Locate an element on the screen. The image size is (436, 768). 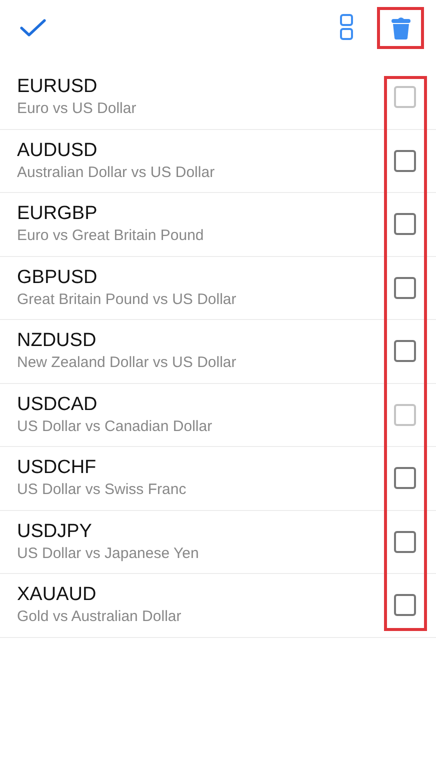
symbol-name: USDCHF is located at coordinates (57, 468).